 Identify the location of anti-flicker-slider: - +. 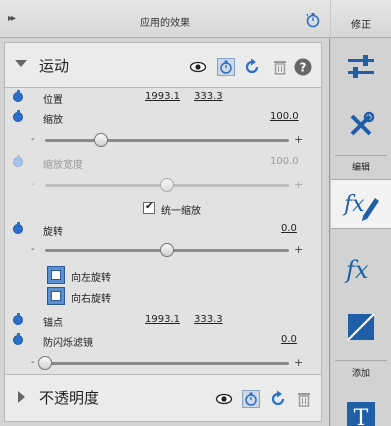
(167, 363).